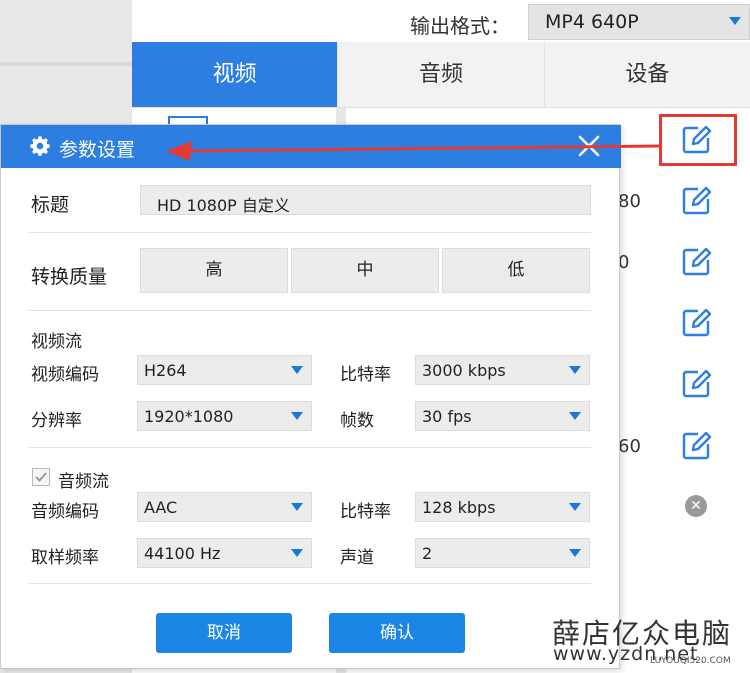  What do you see at coordinates (224, 507) in the screenshot?
I see `audio-codec-select: AAC` at bounding box center [224, 507].